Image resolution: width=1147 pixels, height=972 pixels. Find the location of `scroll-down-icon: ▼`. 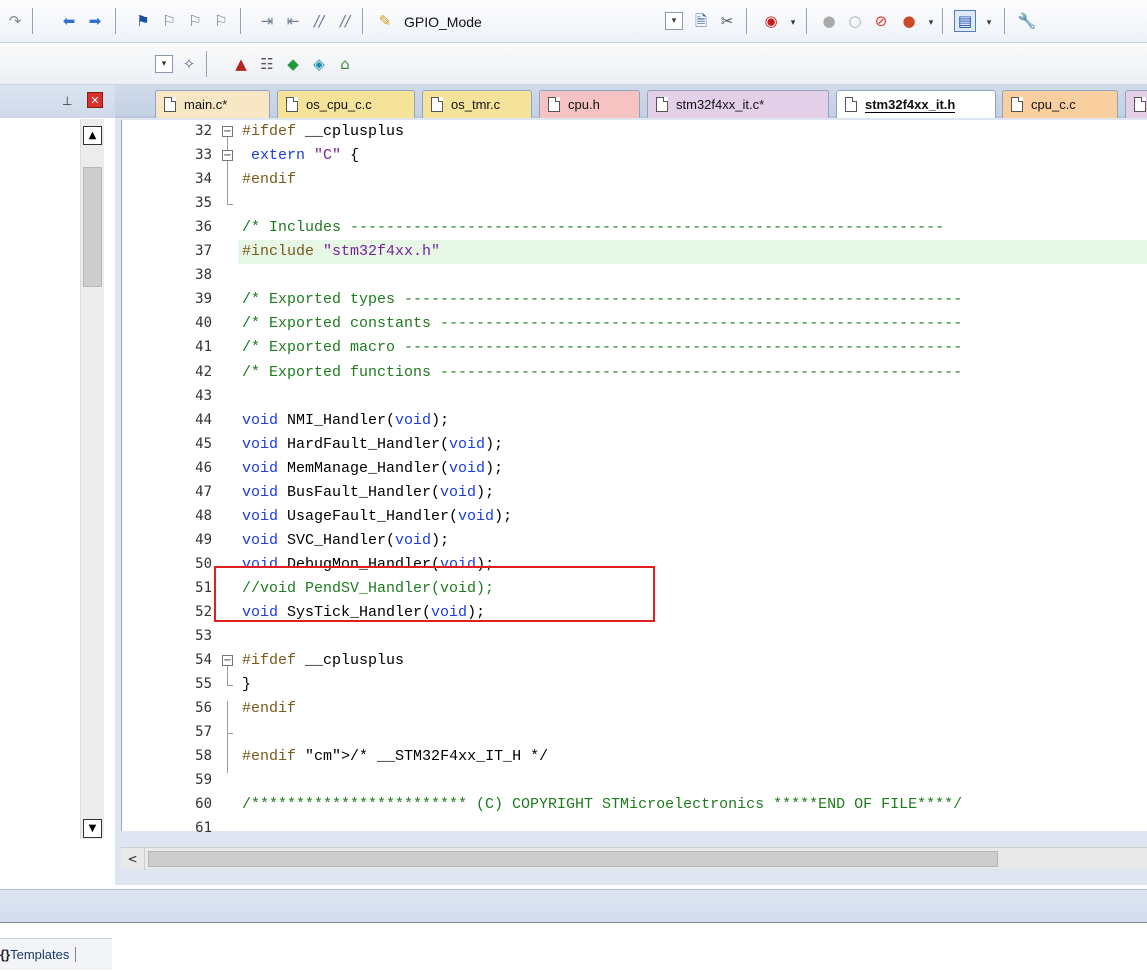

scroll-down-icon: ▼ is located at coordinates (92, 828).